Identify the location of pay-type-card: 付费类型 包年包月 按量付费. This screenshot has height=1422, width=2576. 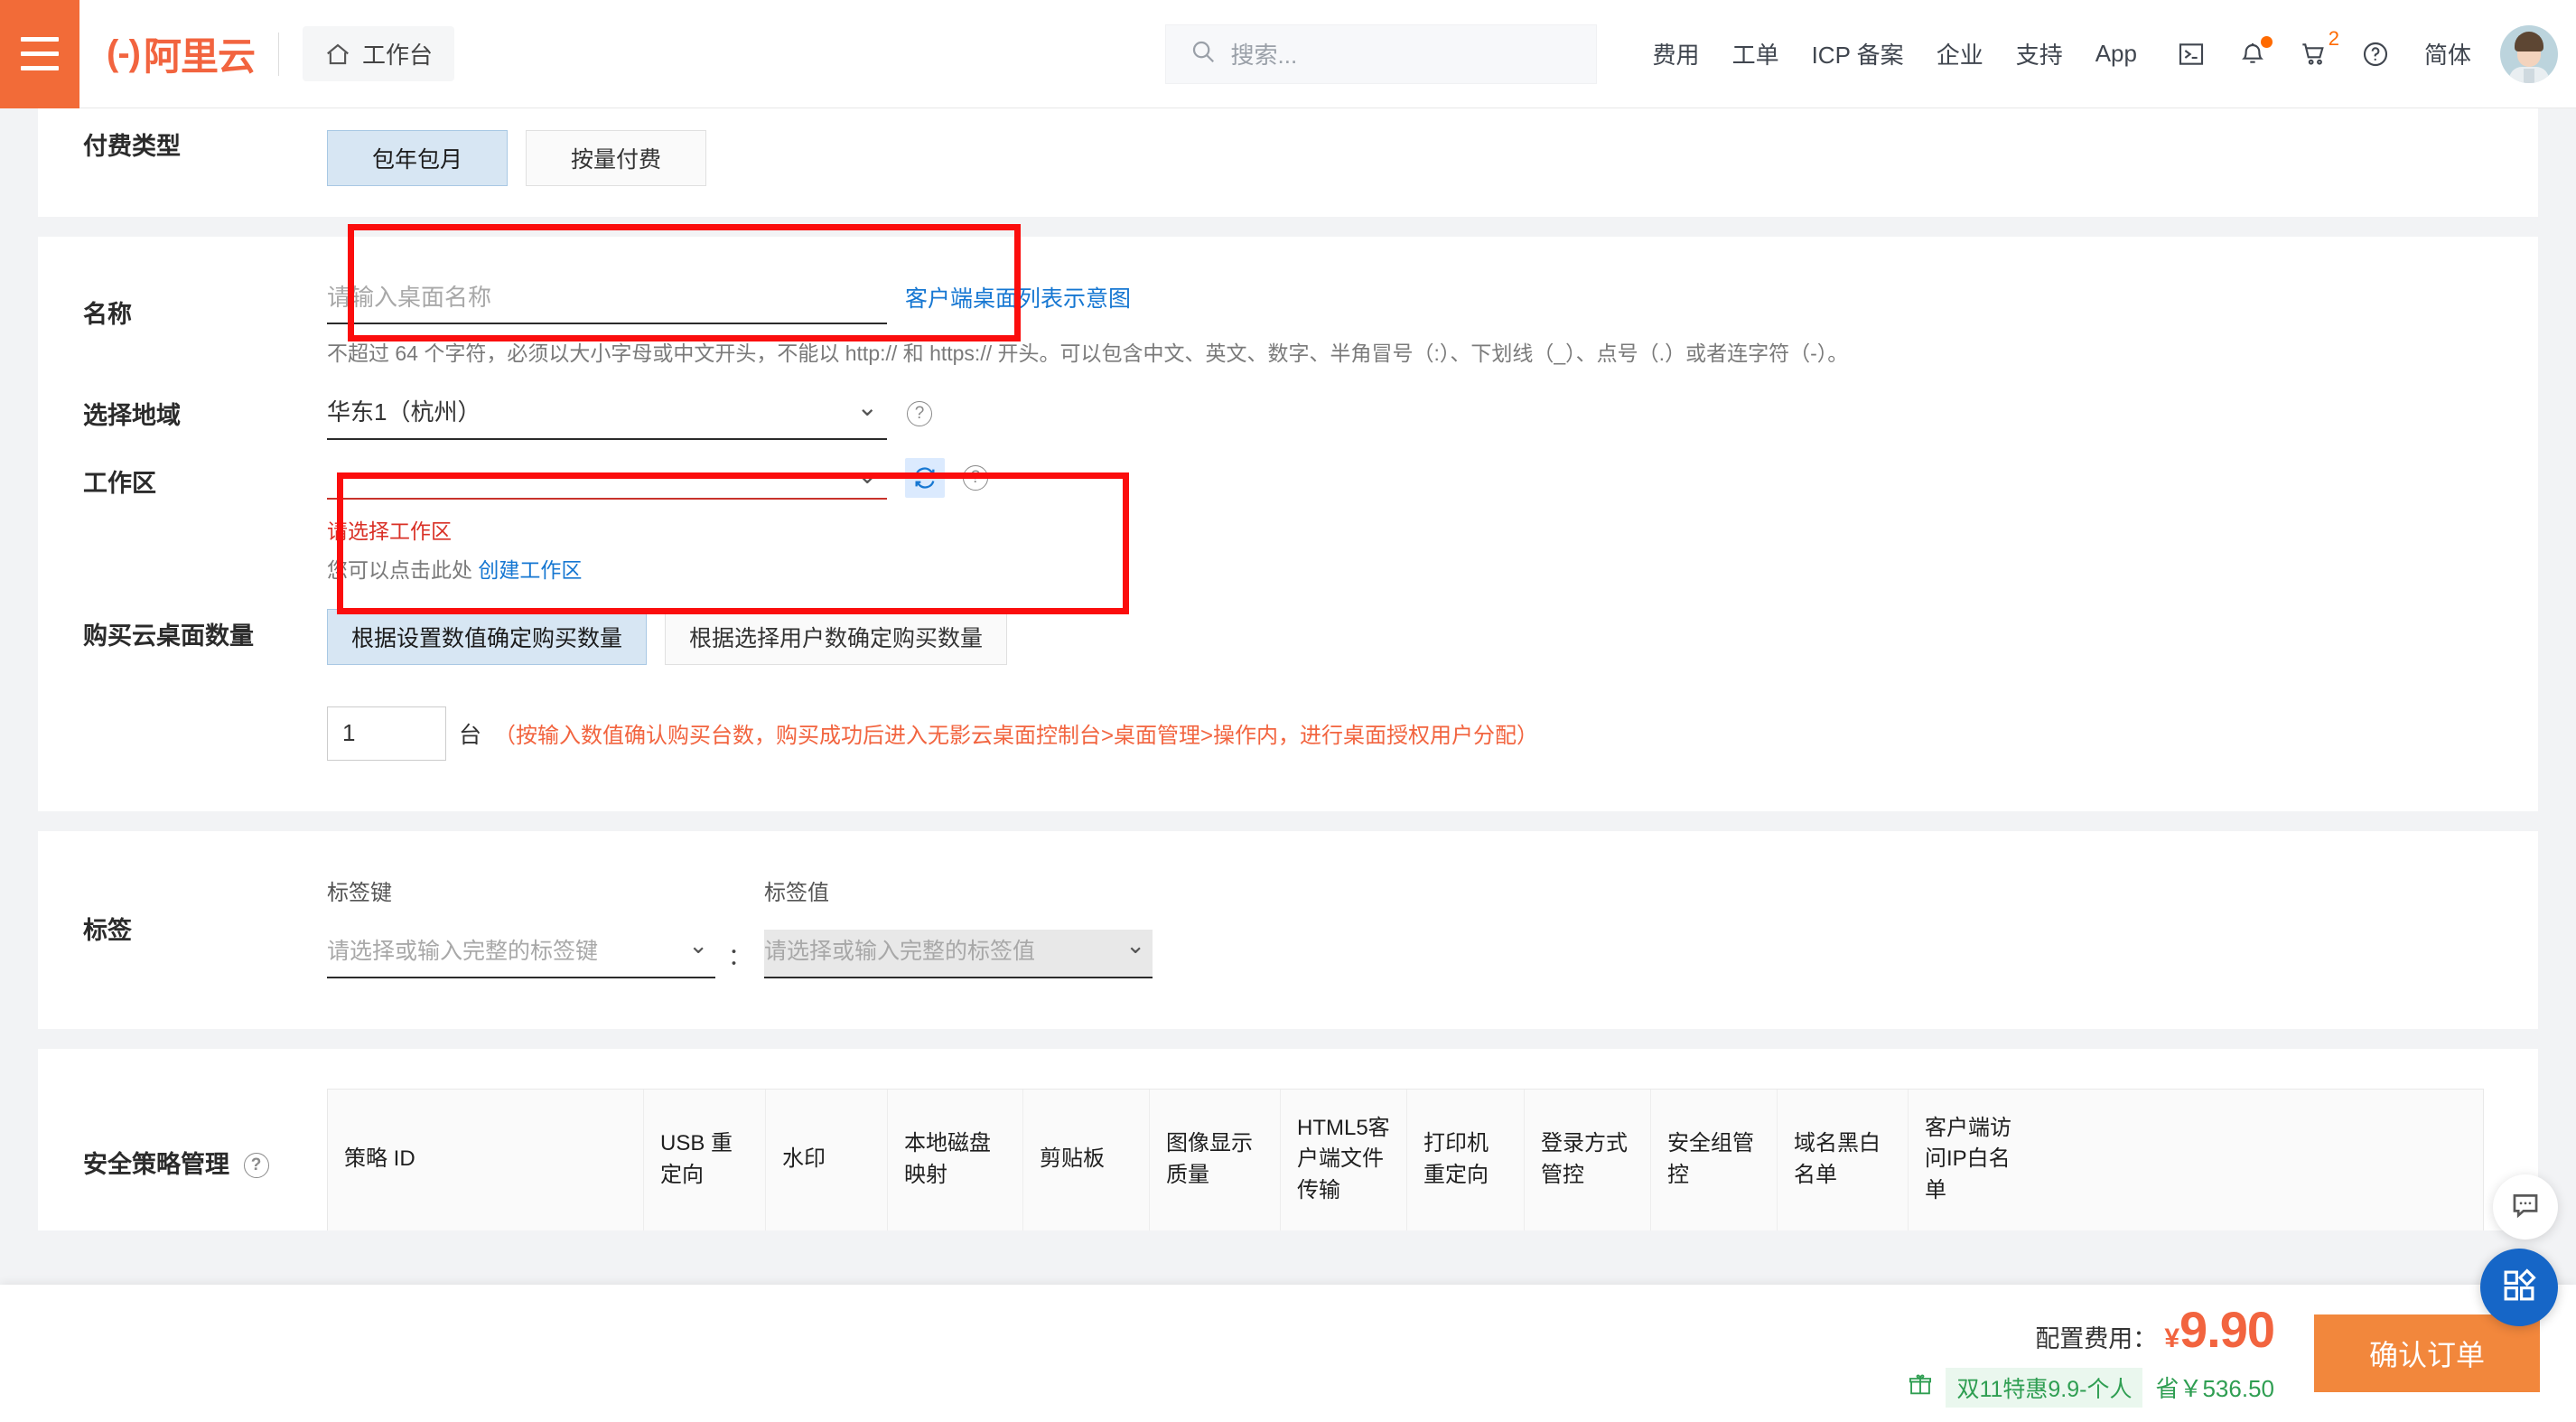
(1288, 162).